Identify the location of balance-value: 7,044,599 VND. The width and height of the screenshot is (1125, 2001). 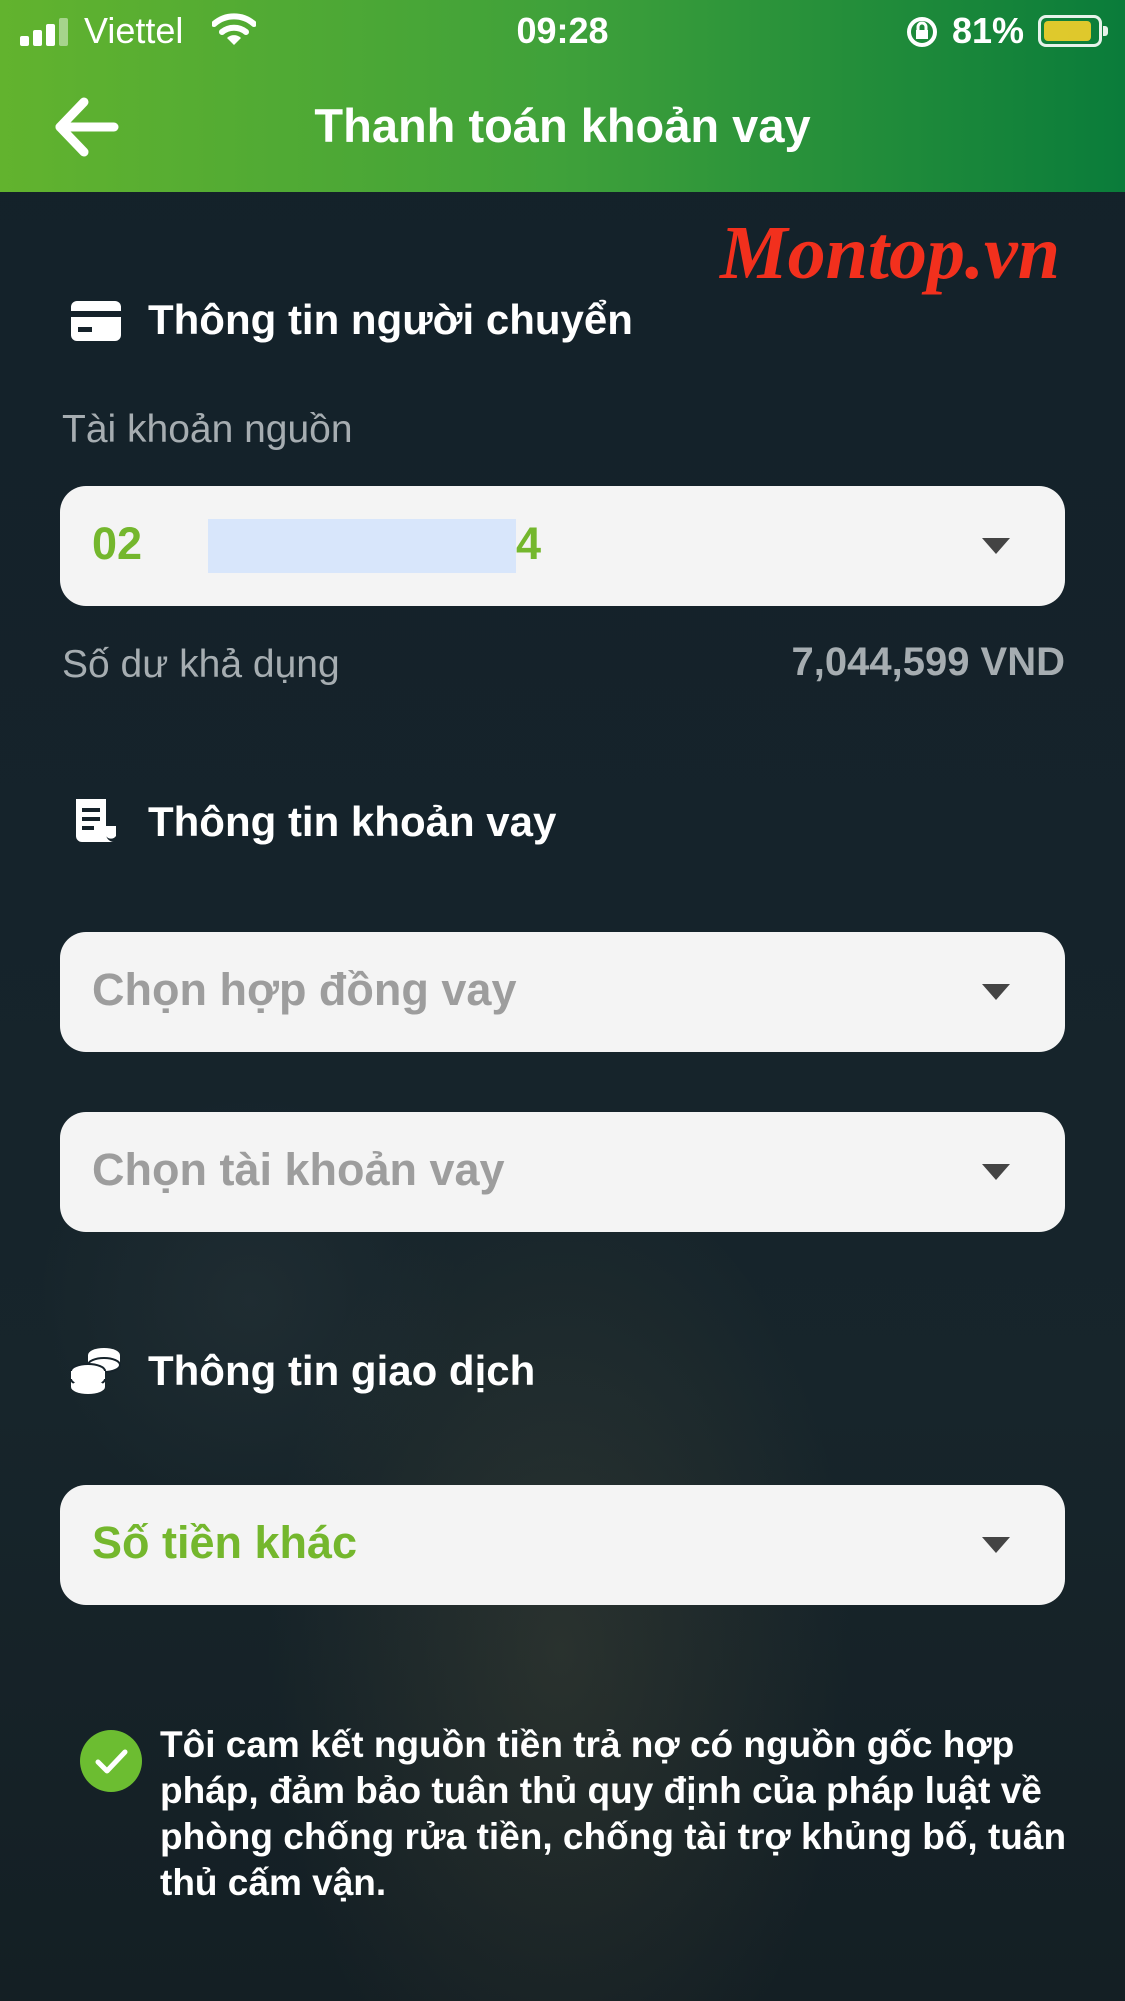
(928, 662).